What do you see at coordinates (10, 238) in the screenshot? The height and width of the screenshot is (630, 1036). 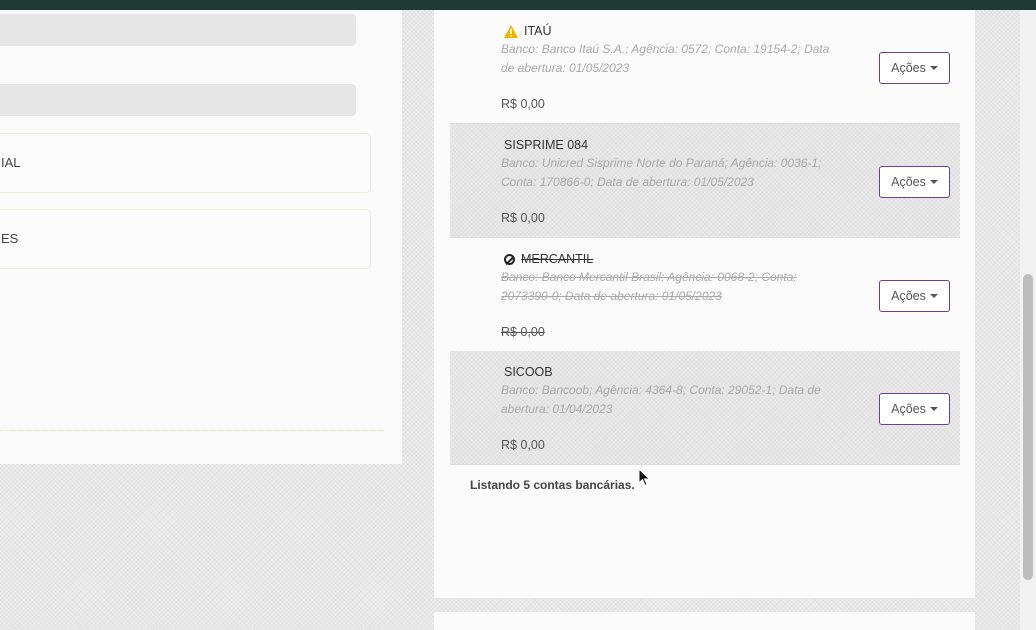 I see `option-card-label: ES` at bounding box center [10, 238].